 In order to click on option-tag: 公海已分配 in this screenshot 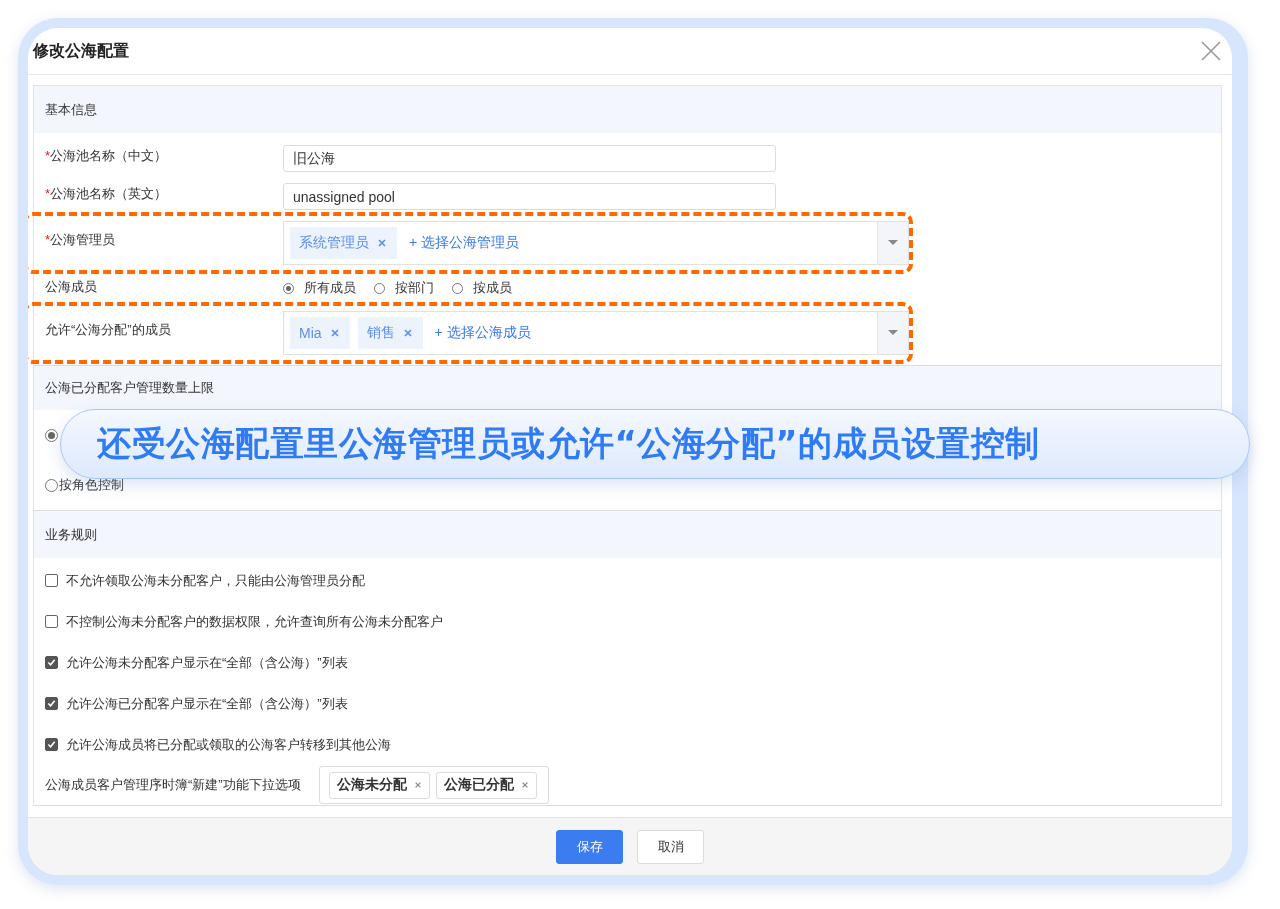, I will do `click(486, 785)`.